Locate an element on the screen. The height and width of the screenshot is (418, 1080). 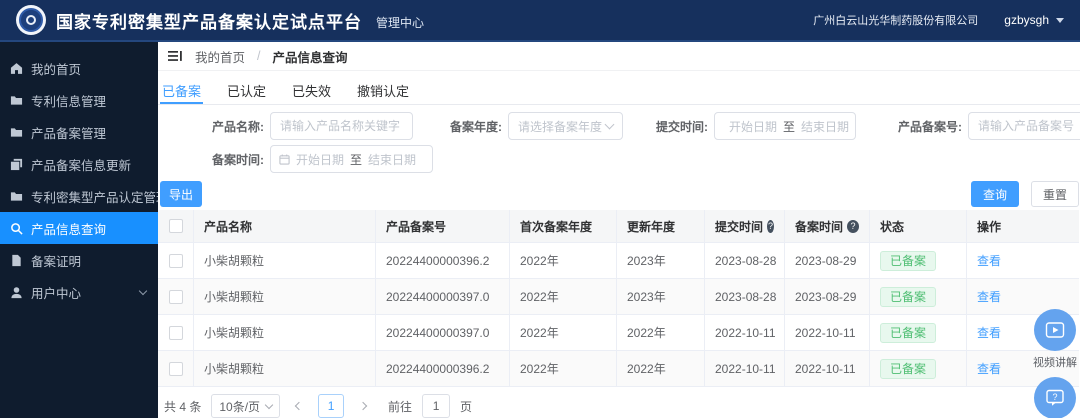
col-status: 状态 is located at coordinates (918, 226).